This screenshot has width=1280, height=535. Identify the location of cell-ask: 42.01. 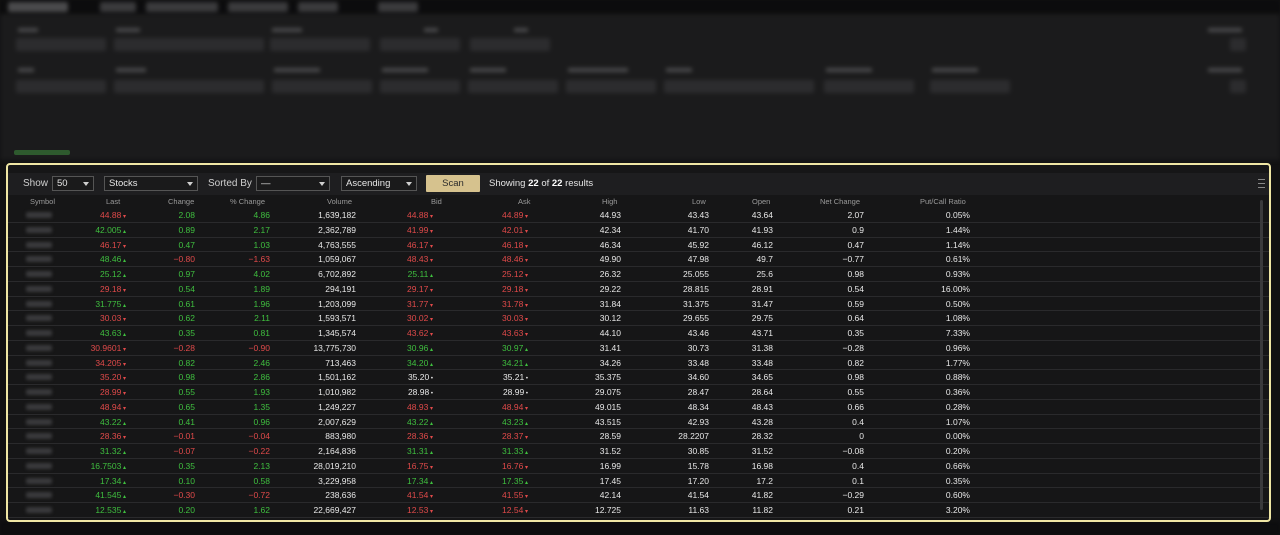
(515, 230).